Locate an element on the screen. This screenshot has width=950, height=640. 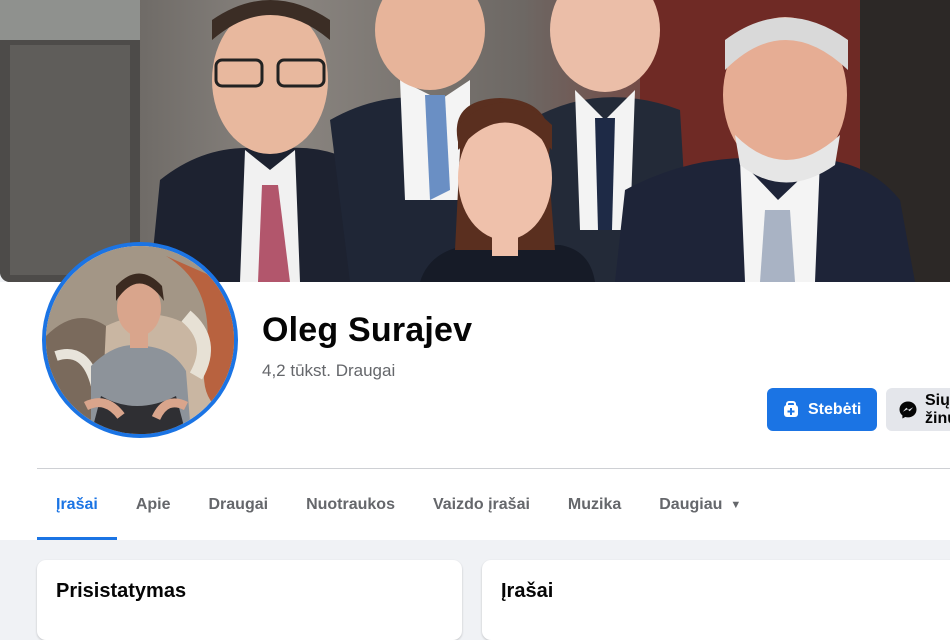
profile-name: Oleg Surajev is located at coordinates (367, 330).